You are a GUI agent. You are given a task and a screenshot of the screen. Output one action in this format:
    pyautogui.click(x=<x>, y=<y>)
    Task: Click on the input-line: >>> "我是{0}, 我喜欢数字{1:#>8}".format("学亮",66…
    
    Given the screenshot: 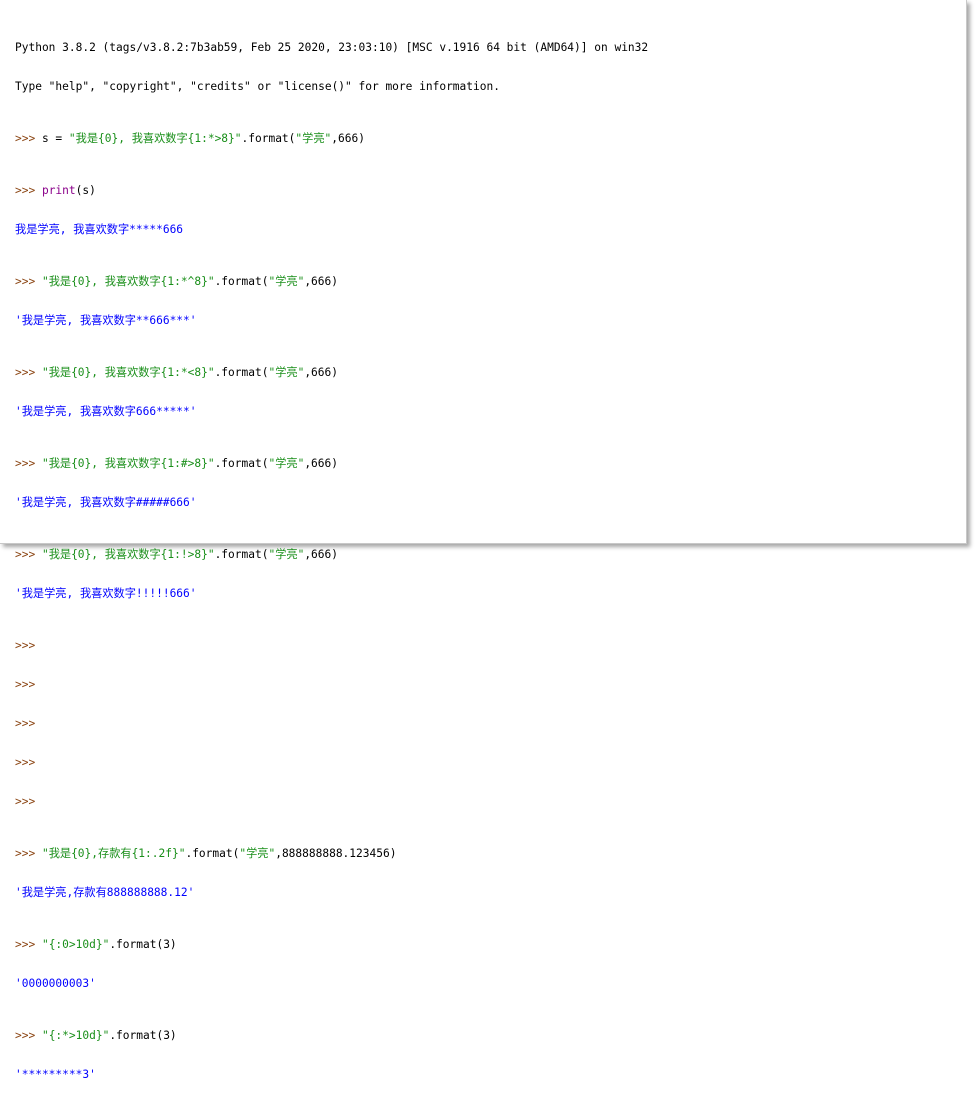 What is the action you would take?
    pyautogui.click(x=485, y=463)
    